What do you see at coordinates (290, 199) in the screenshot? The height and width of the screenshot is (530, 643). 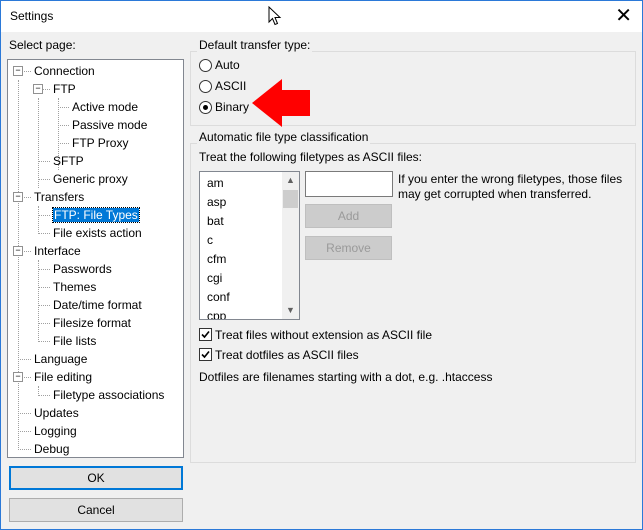 I see `scroll-thumb` at bounding box center [290, 199].